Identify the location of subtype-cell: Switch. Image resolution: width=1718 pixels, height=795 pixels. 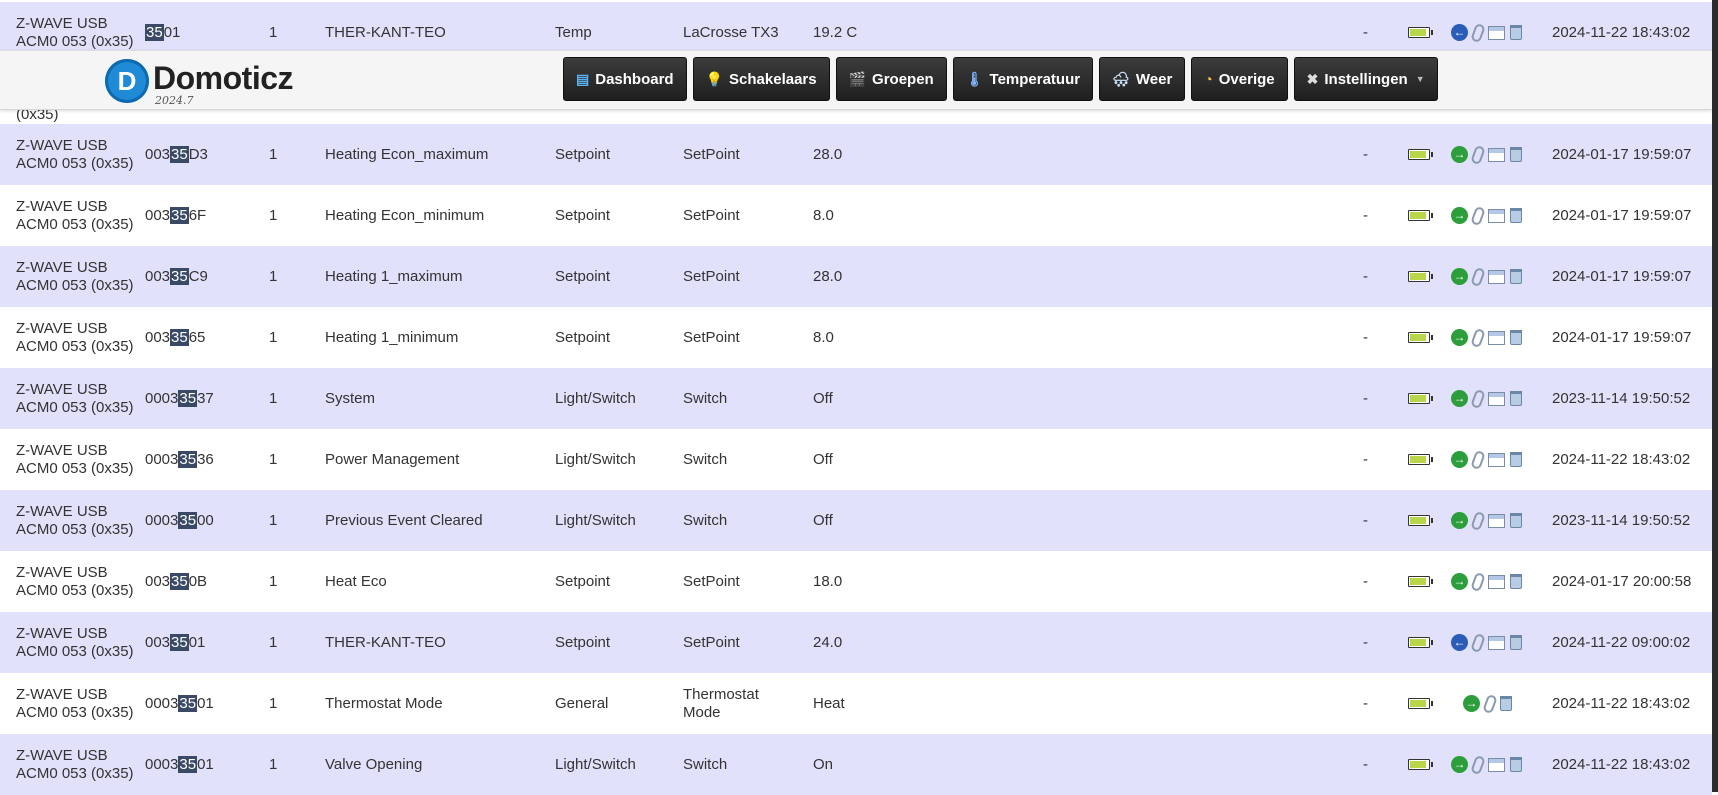
(705, 764).